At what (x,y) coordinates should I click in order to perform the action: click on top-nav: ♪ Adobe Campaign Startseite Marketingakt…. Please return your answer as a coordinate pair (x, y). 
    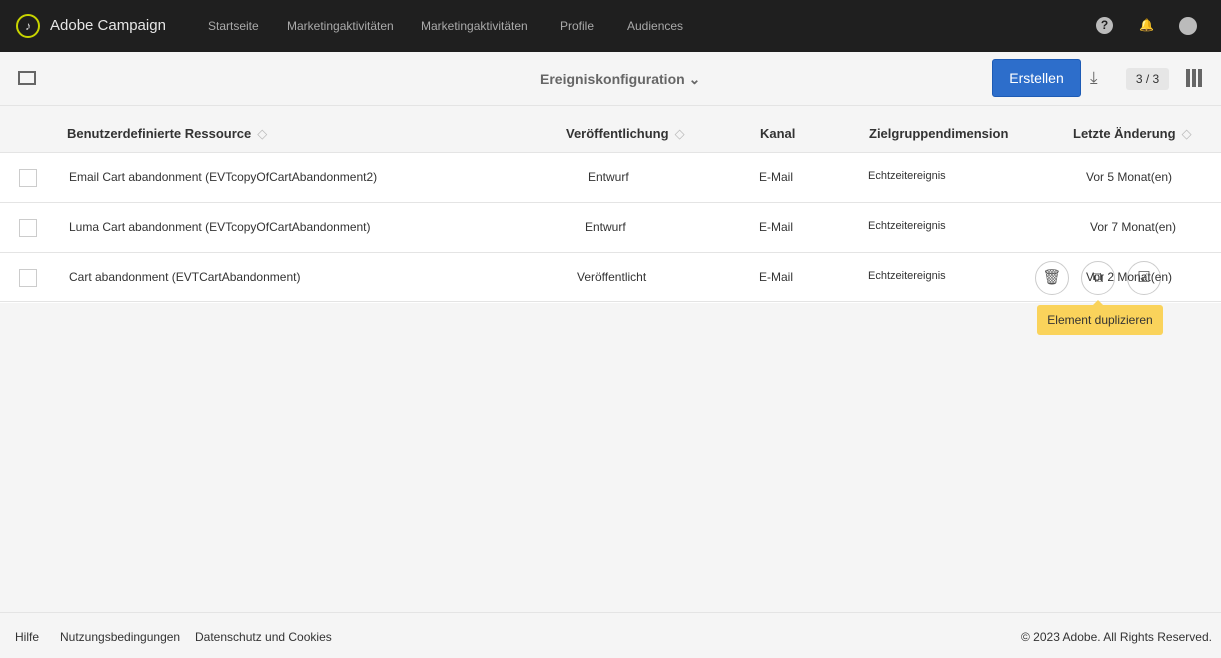
    Looking at the image, I should click on (610, 26).